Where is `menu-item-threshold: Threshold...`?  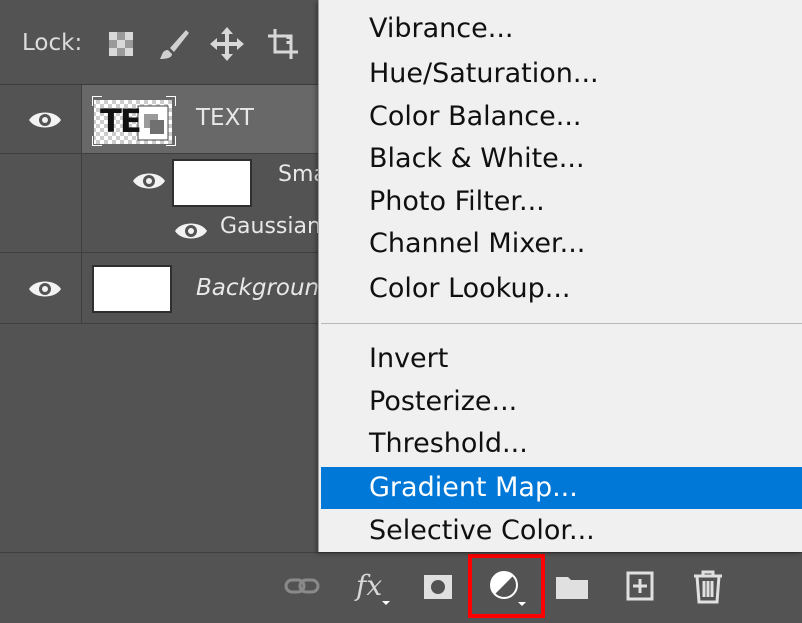
menu-item-threshold: Threshold... is located at coordinates (561, 444).